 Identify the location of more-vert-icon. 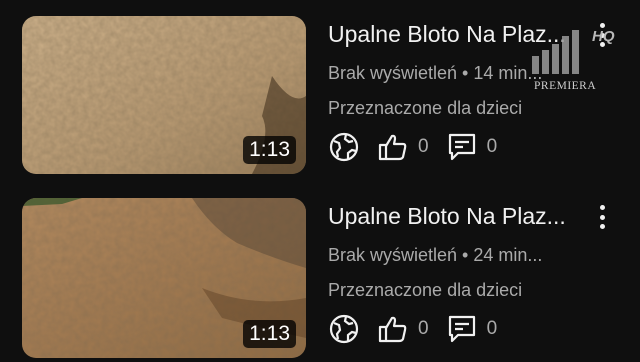
(602, 207).